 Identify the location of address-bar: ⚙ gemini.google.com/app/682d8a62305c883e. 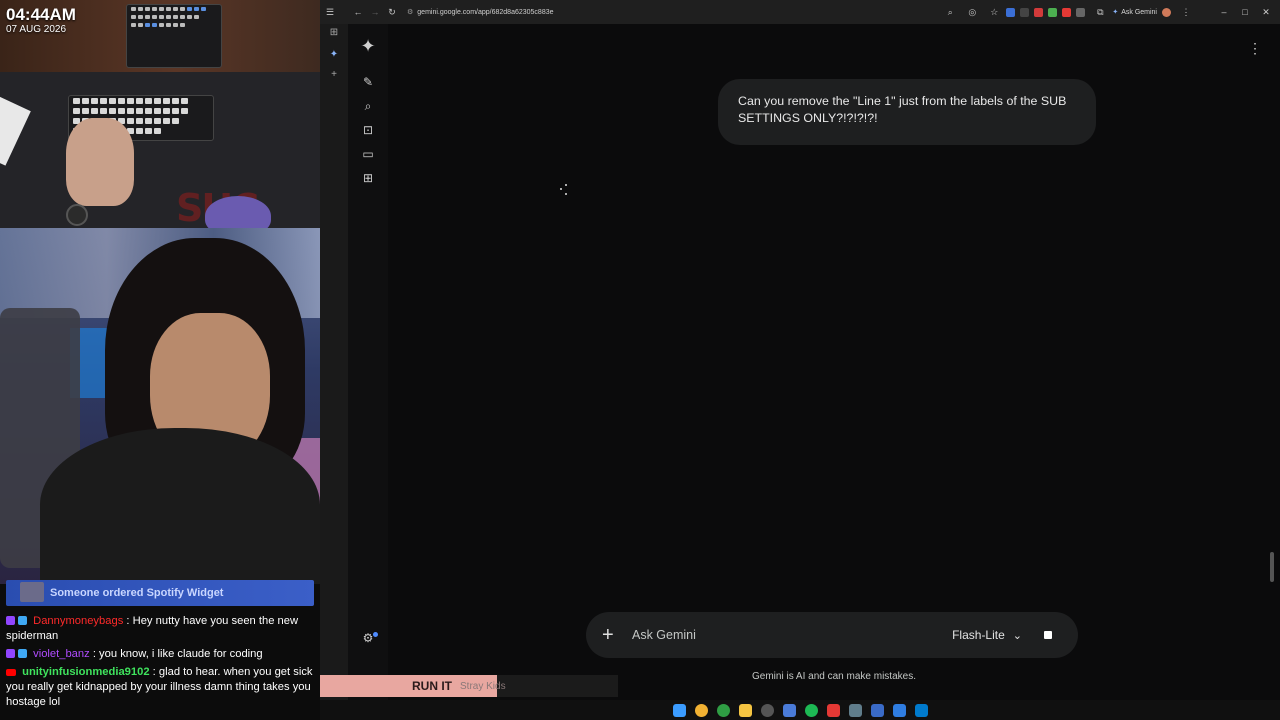
(480, 12).